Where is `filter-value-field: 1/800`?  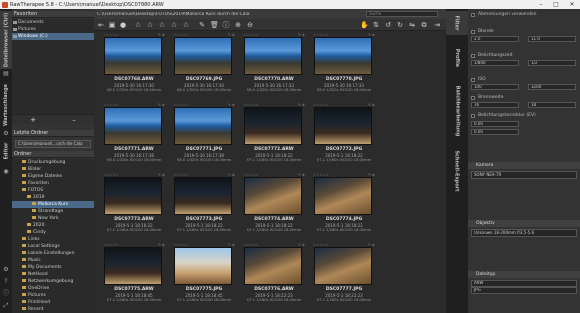 filter-value-field: 1/800 is located at coordinates (495, 63).